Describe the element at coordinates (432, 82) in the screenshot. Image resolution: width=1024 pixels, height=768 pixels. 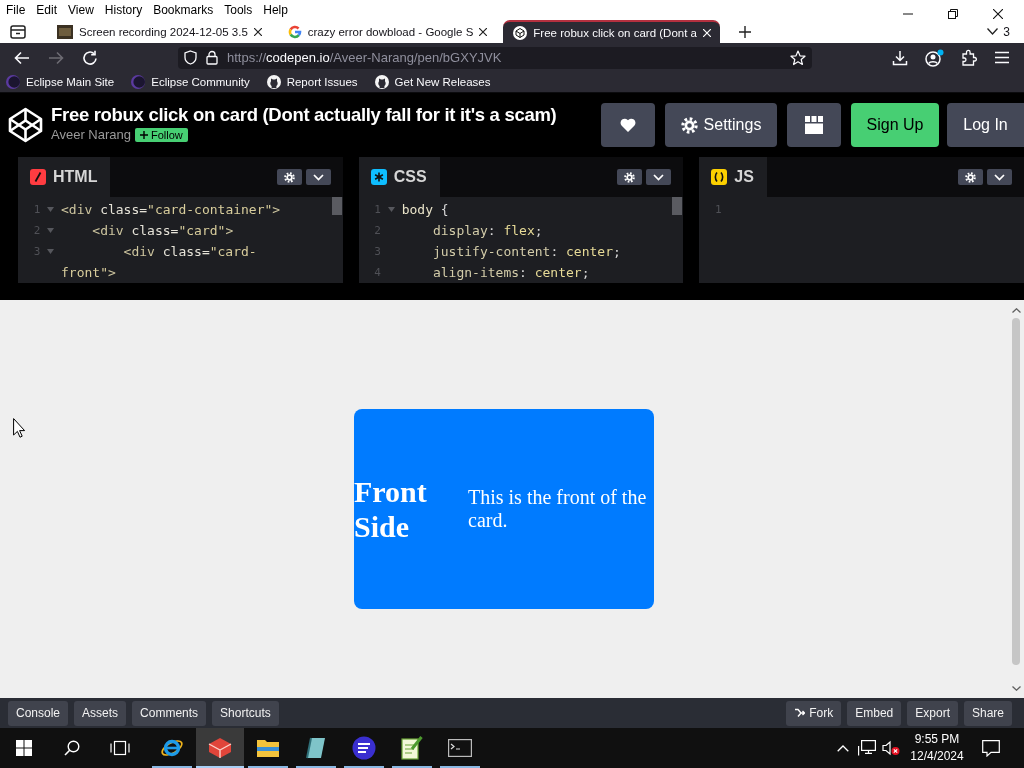
I see `bookmark-item: Get New Releases` at that location.